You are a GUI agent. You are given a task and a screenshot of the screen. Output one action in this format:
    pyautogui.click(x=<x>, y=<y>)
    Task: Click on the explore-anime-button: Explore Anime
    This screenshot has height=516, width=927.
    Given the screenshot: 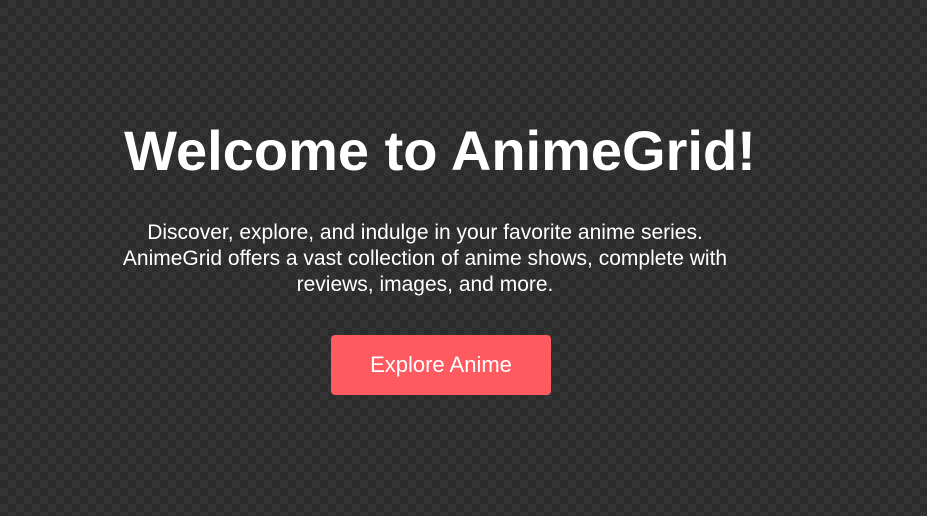 What is the action you would take?
    pyautogui.click(x=441, y=365)
    